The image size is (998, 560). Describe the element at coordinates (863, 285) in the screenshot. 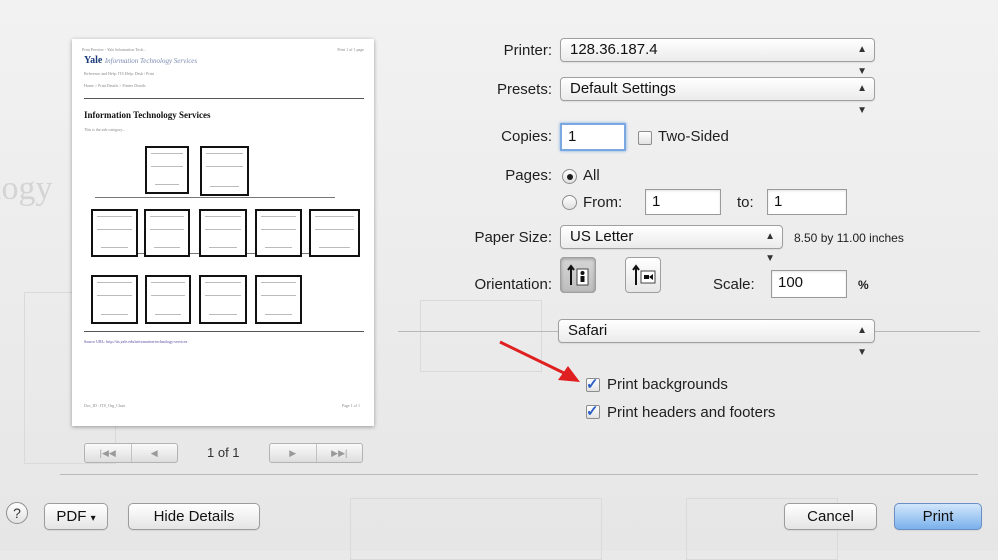

I see `scale-unit: %` at that location.